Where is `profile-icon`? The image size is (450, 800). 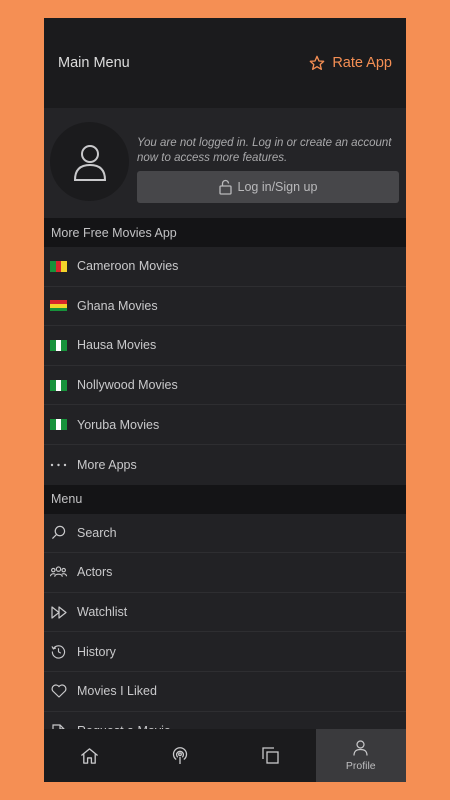 profile-icon is located at coordinates (360, 747).